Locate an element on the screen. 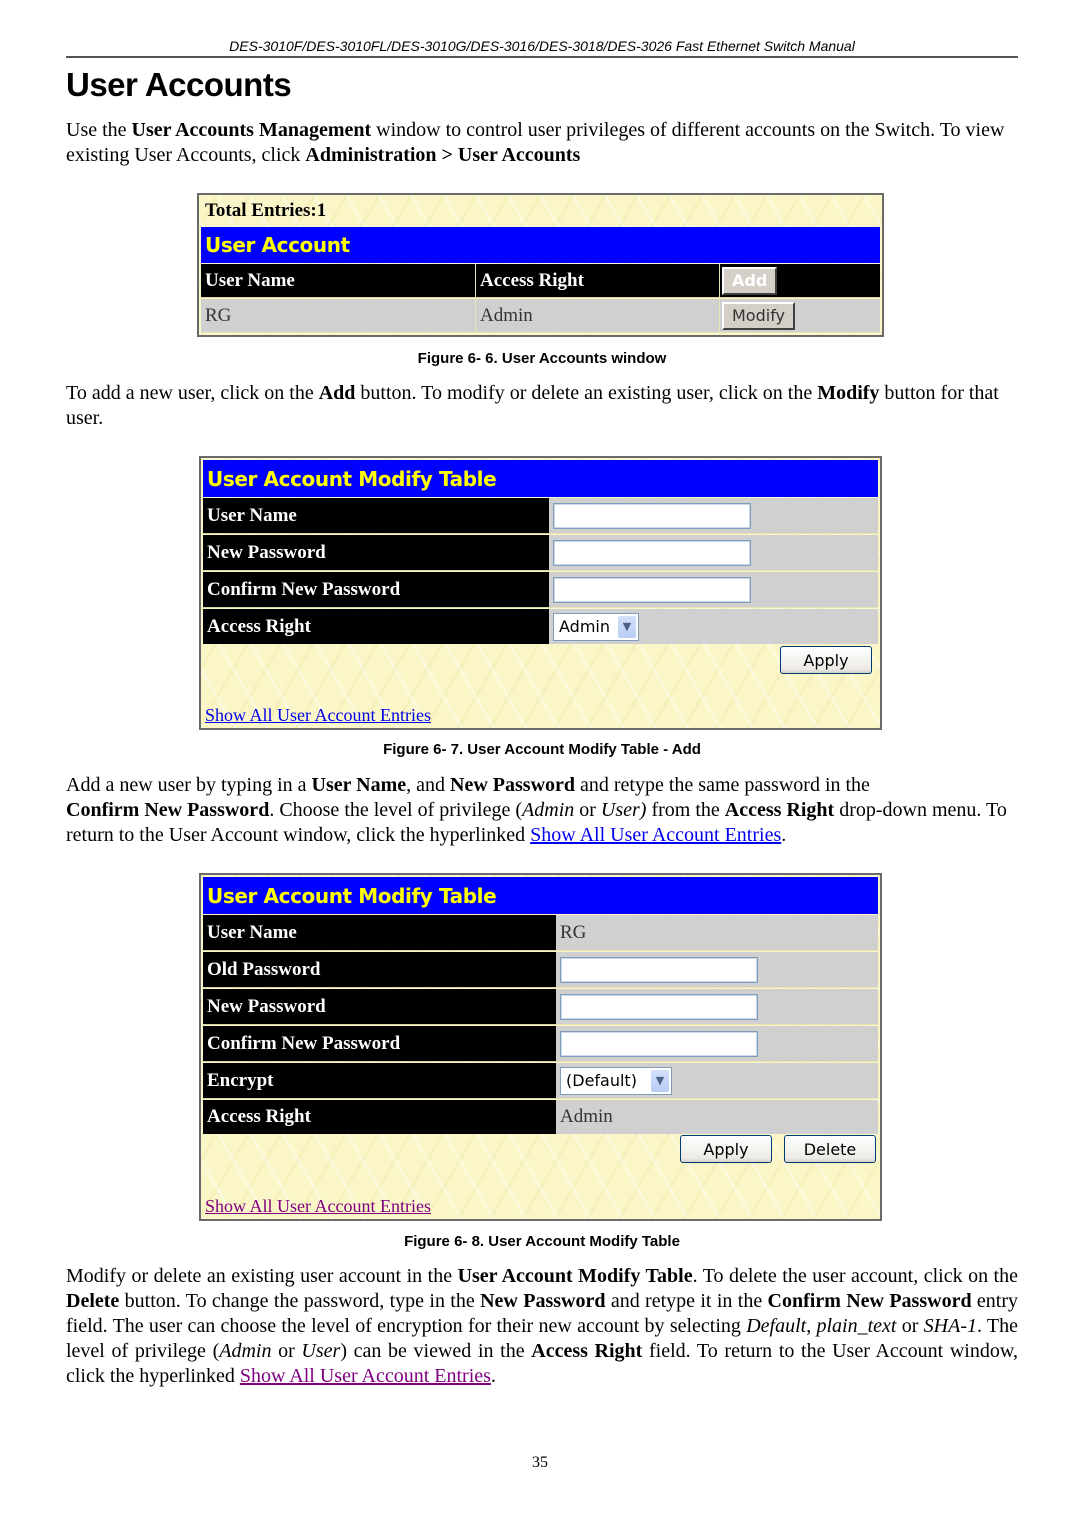 This screenshot has width=1080, height=1527. bold-text: Delete is located at coordinates (93, 1301).